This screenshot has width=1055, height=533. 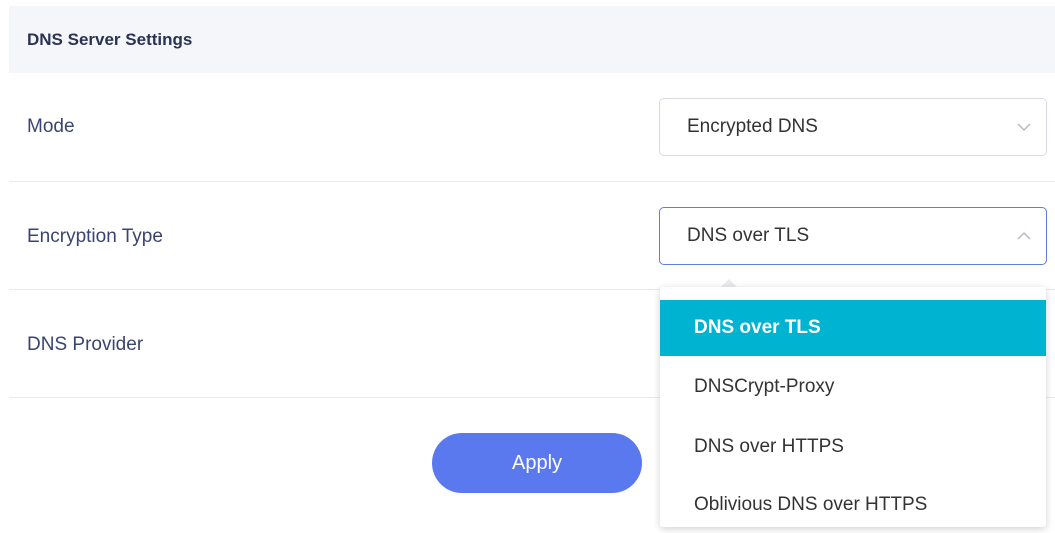 I want to click on divider, so click(x=532, y=181).